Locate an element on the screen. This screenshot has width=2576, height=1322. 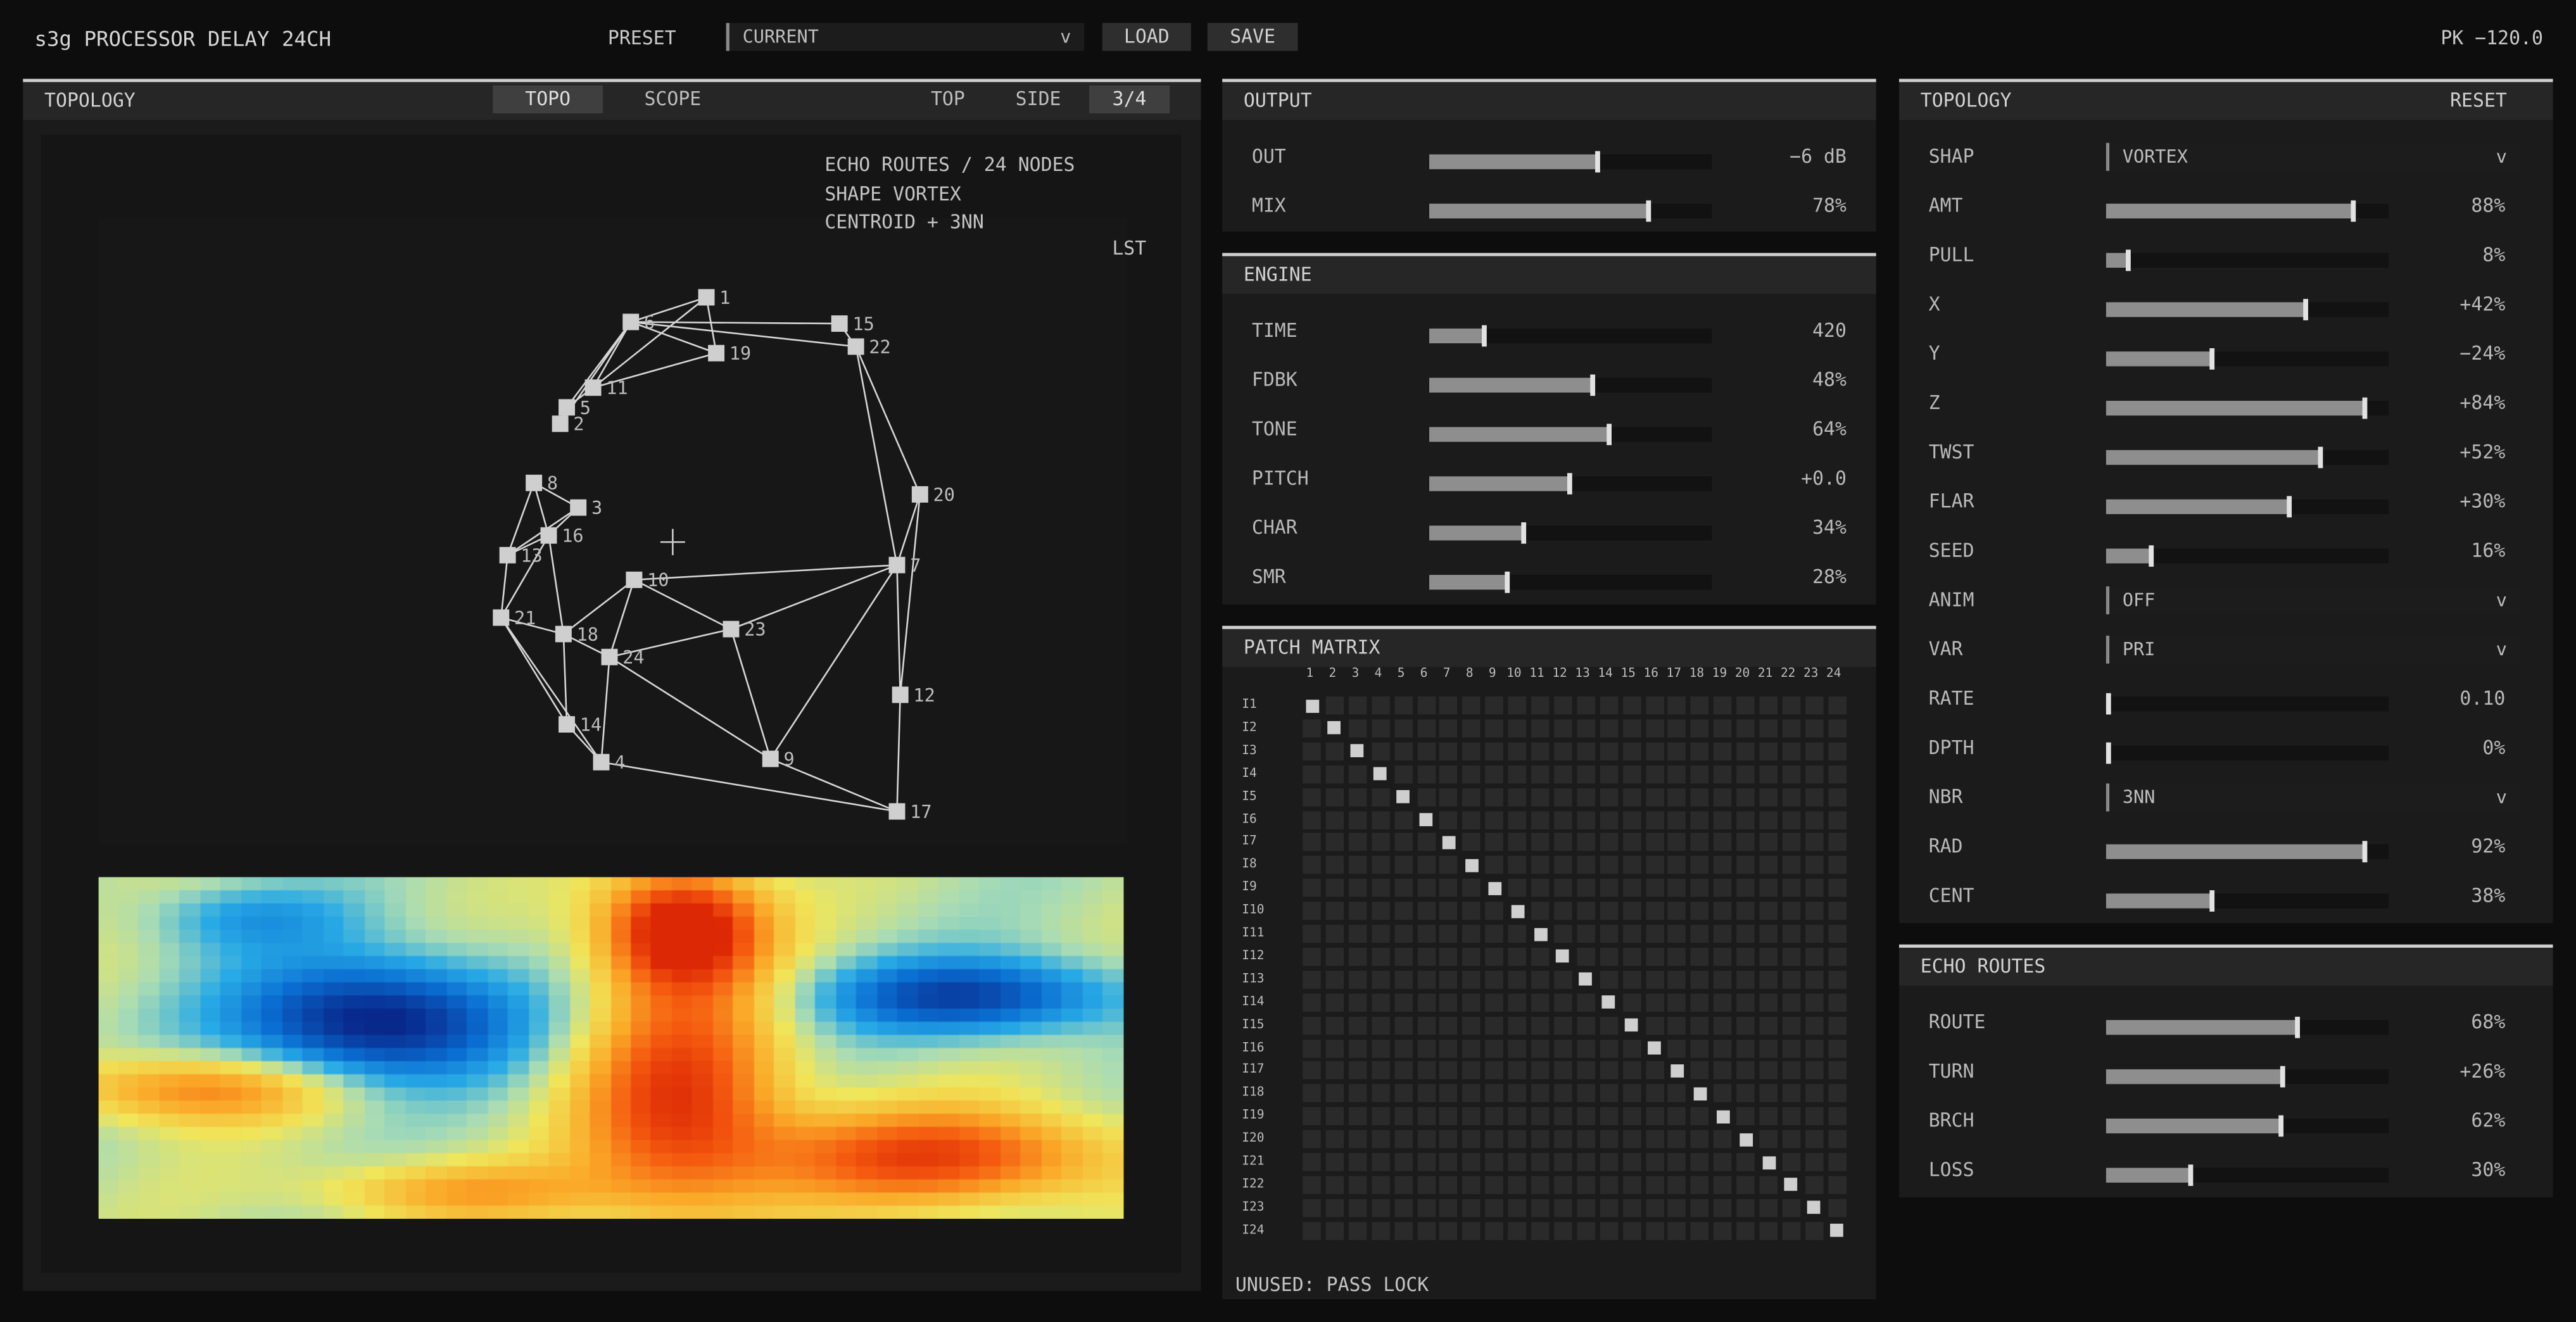
engine-slider-fdbk is located at coordinates (1570, 385).